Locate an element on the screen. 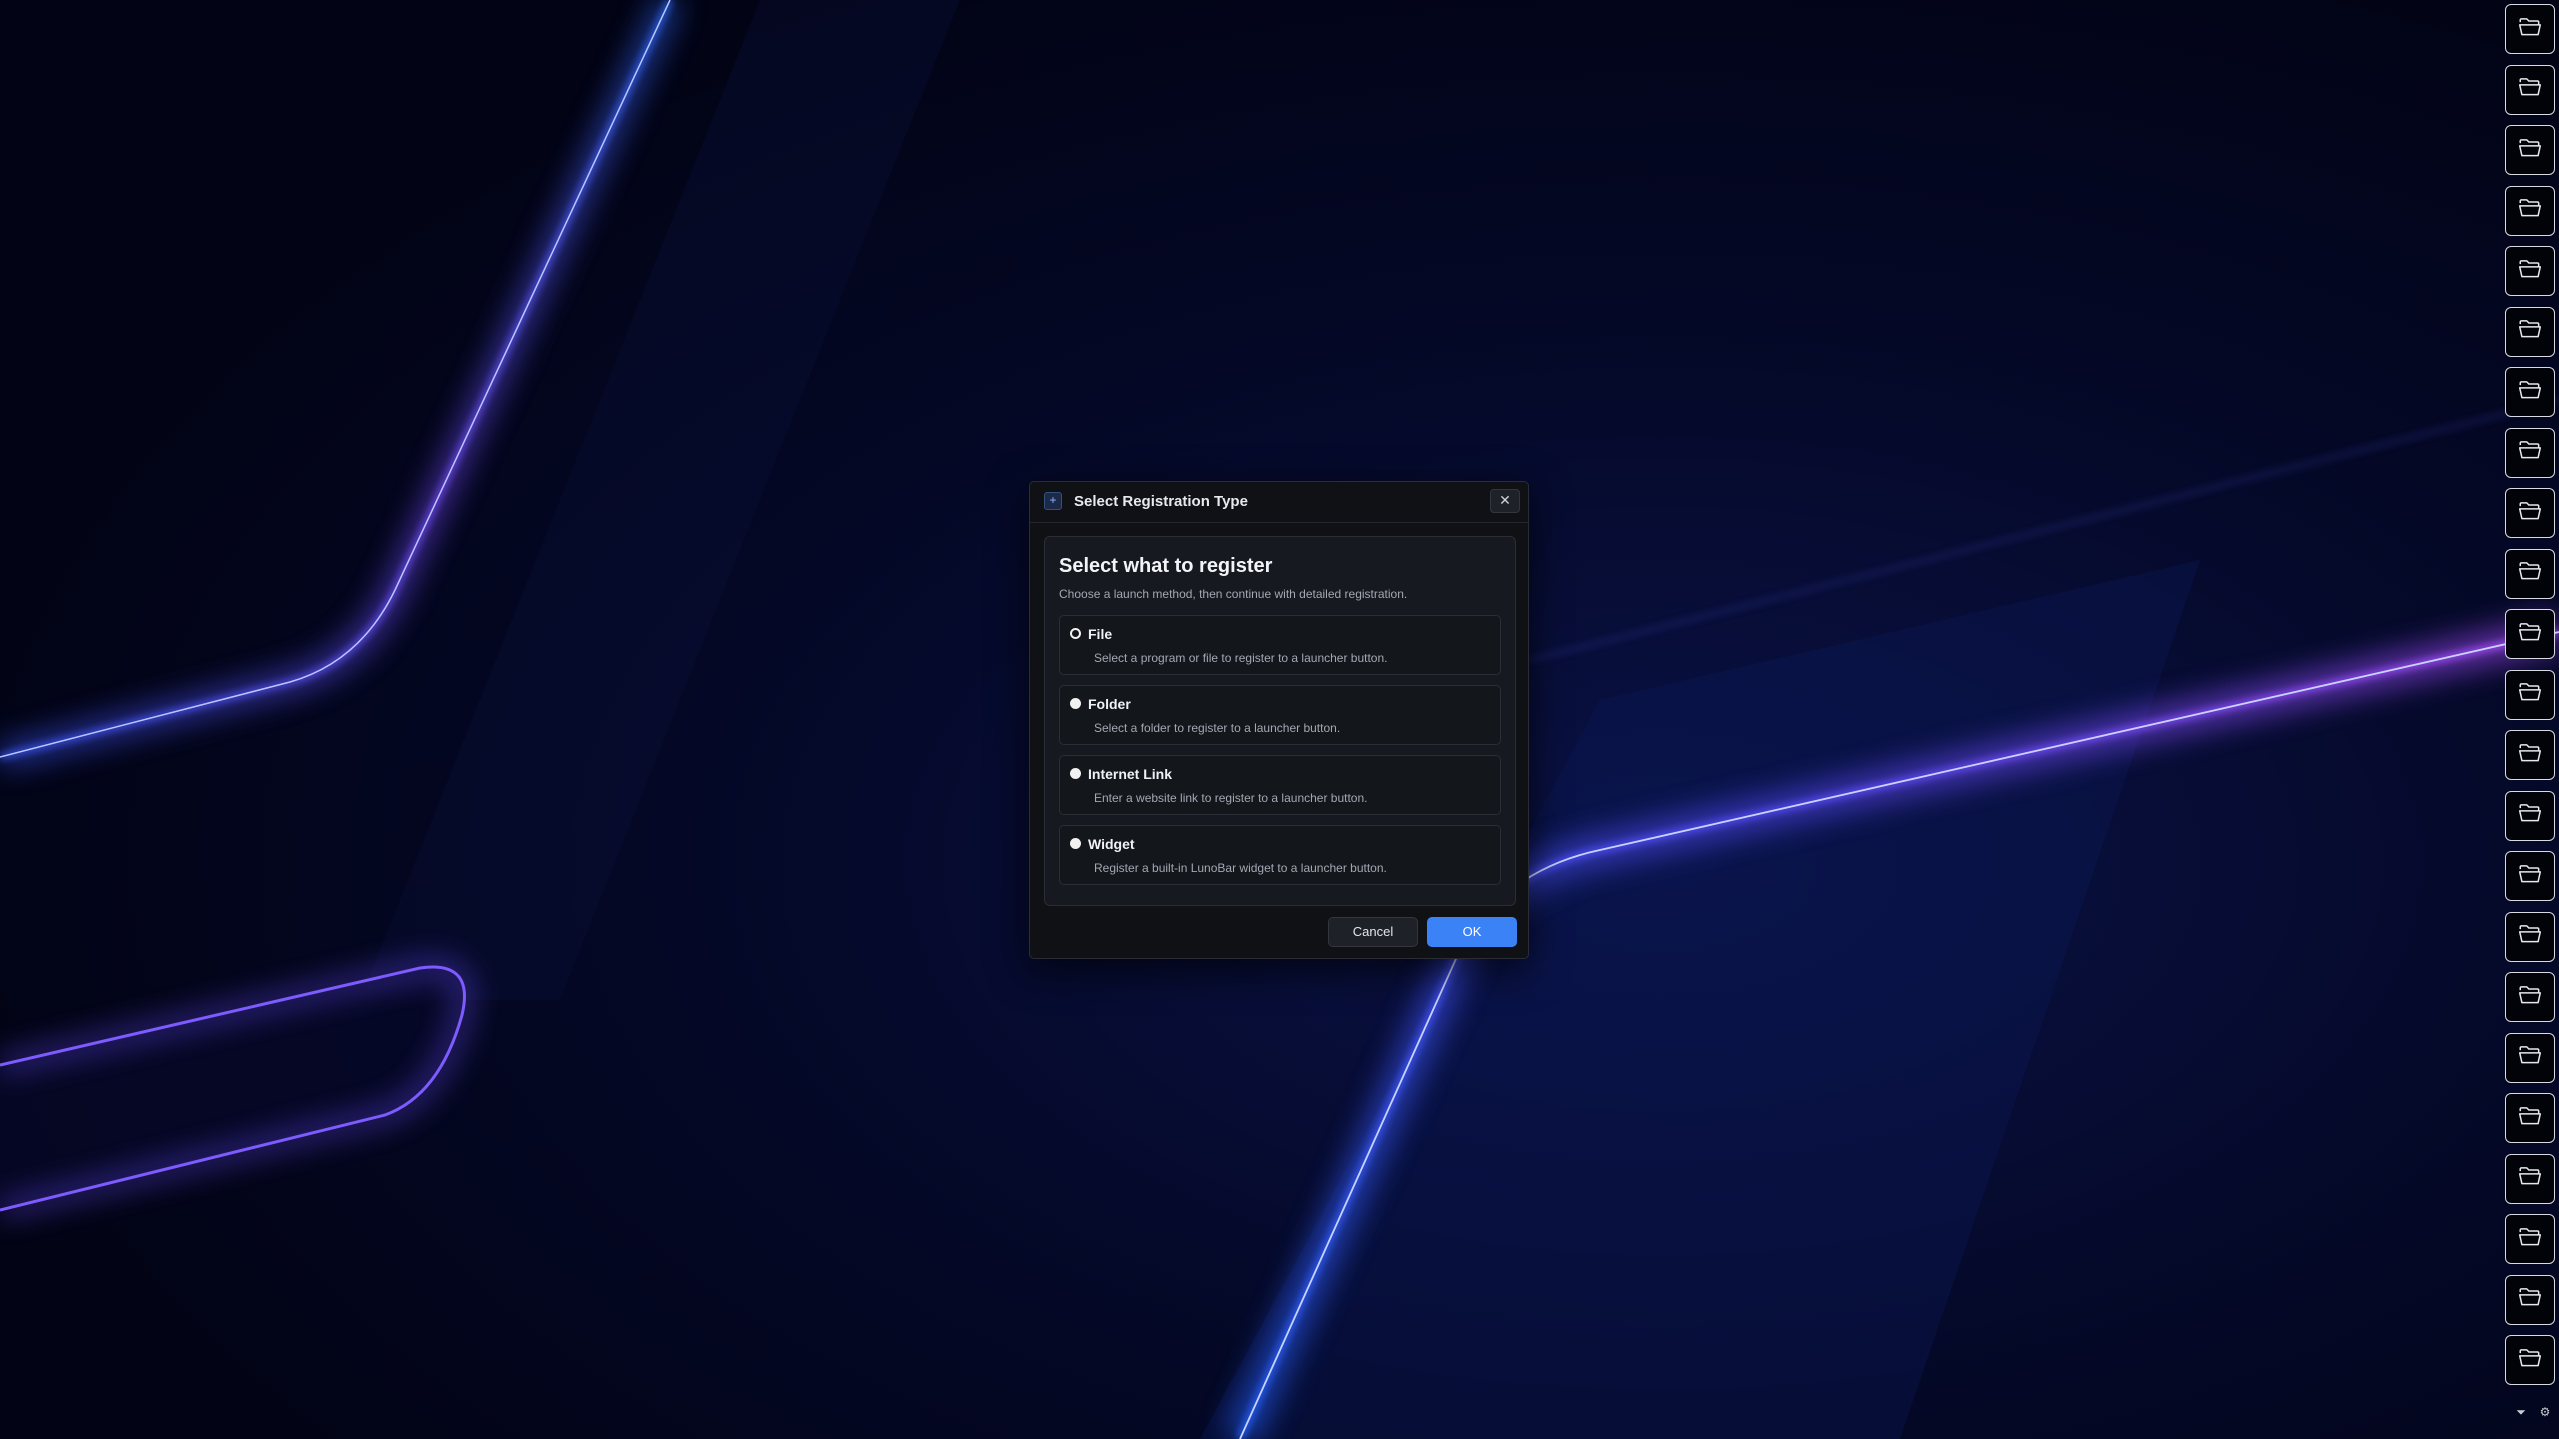 Image resolution: width=2559 pixels, height=1439 pixels. radio-widget is located at coordinates (1075, 843).